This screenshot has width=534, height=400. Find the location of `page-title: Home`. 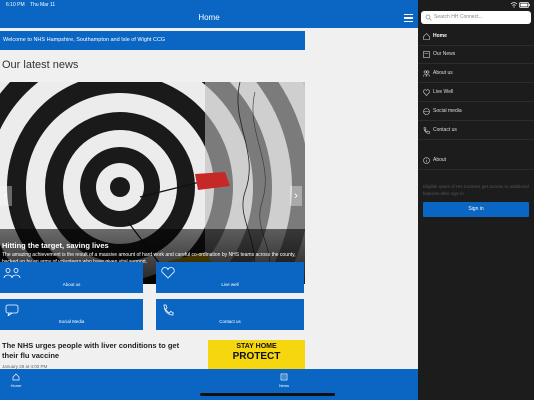

page-title: Home is located at coordinates (209, 17).